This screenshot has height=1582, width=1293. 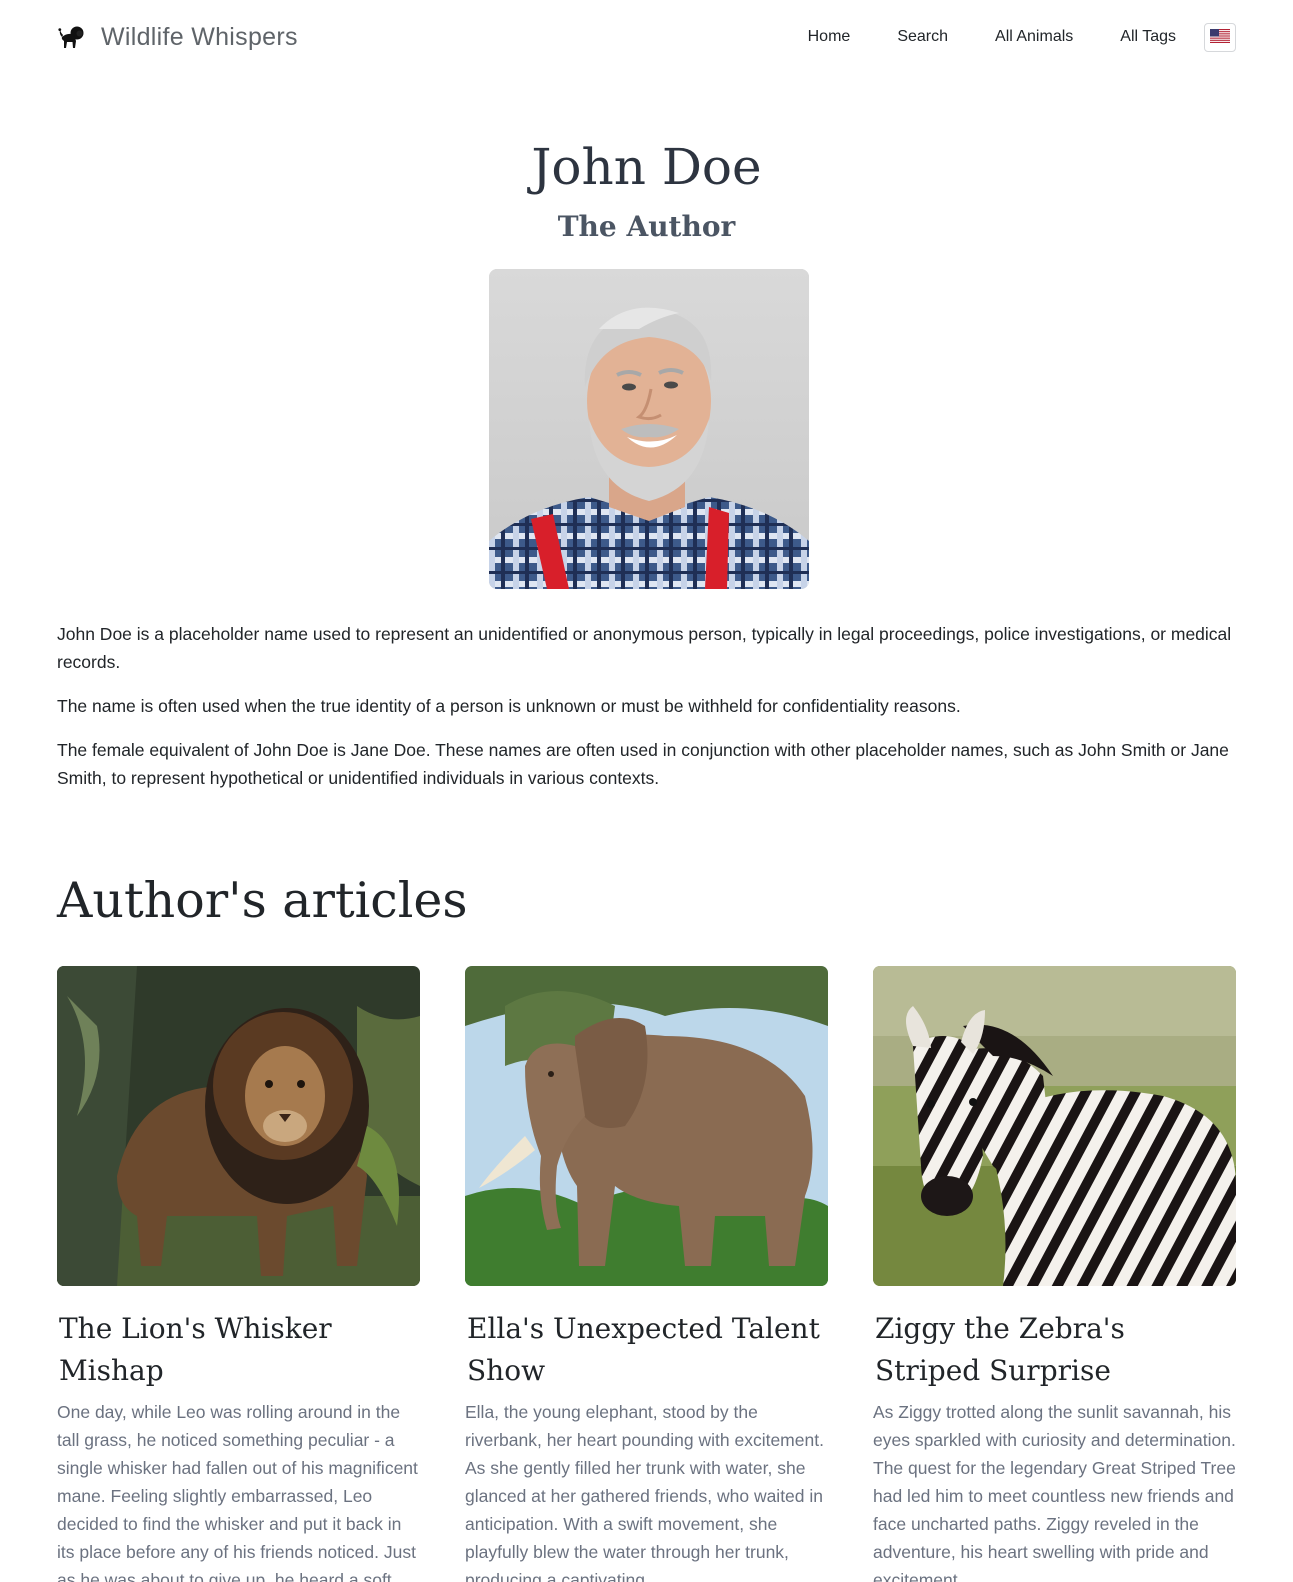 What do you see at coordinates (1054, 1350) in the screenshot?
I see `article-title: Ziggy the Zebra's Striped Surprise` at bounding box center [1054, 1350].